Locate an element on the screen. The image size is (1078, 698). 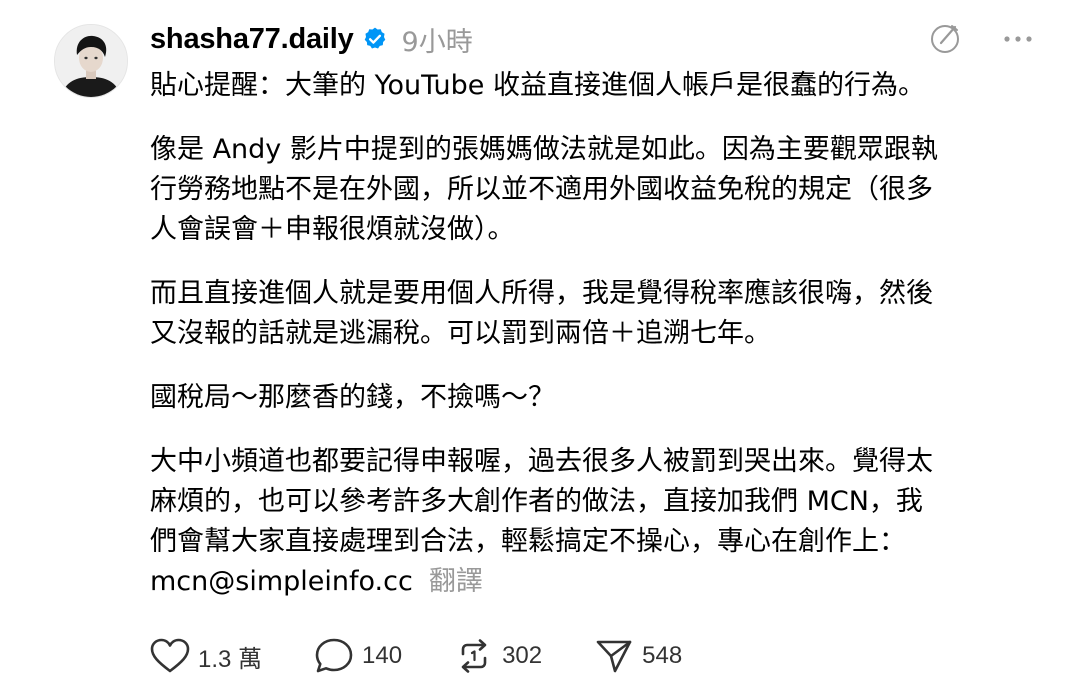
heart-icon is located at coordinates (170, 655).